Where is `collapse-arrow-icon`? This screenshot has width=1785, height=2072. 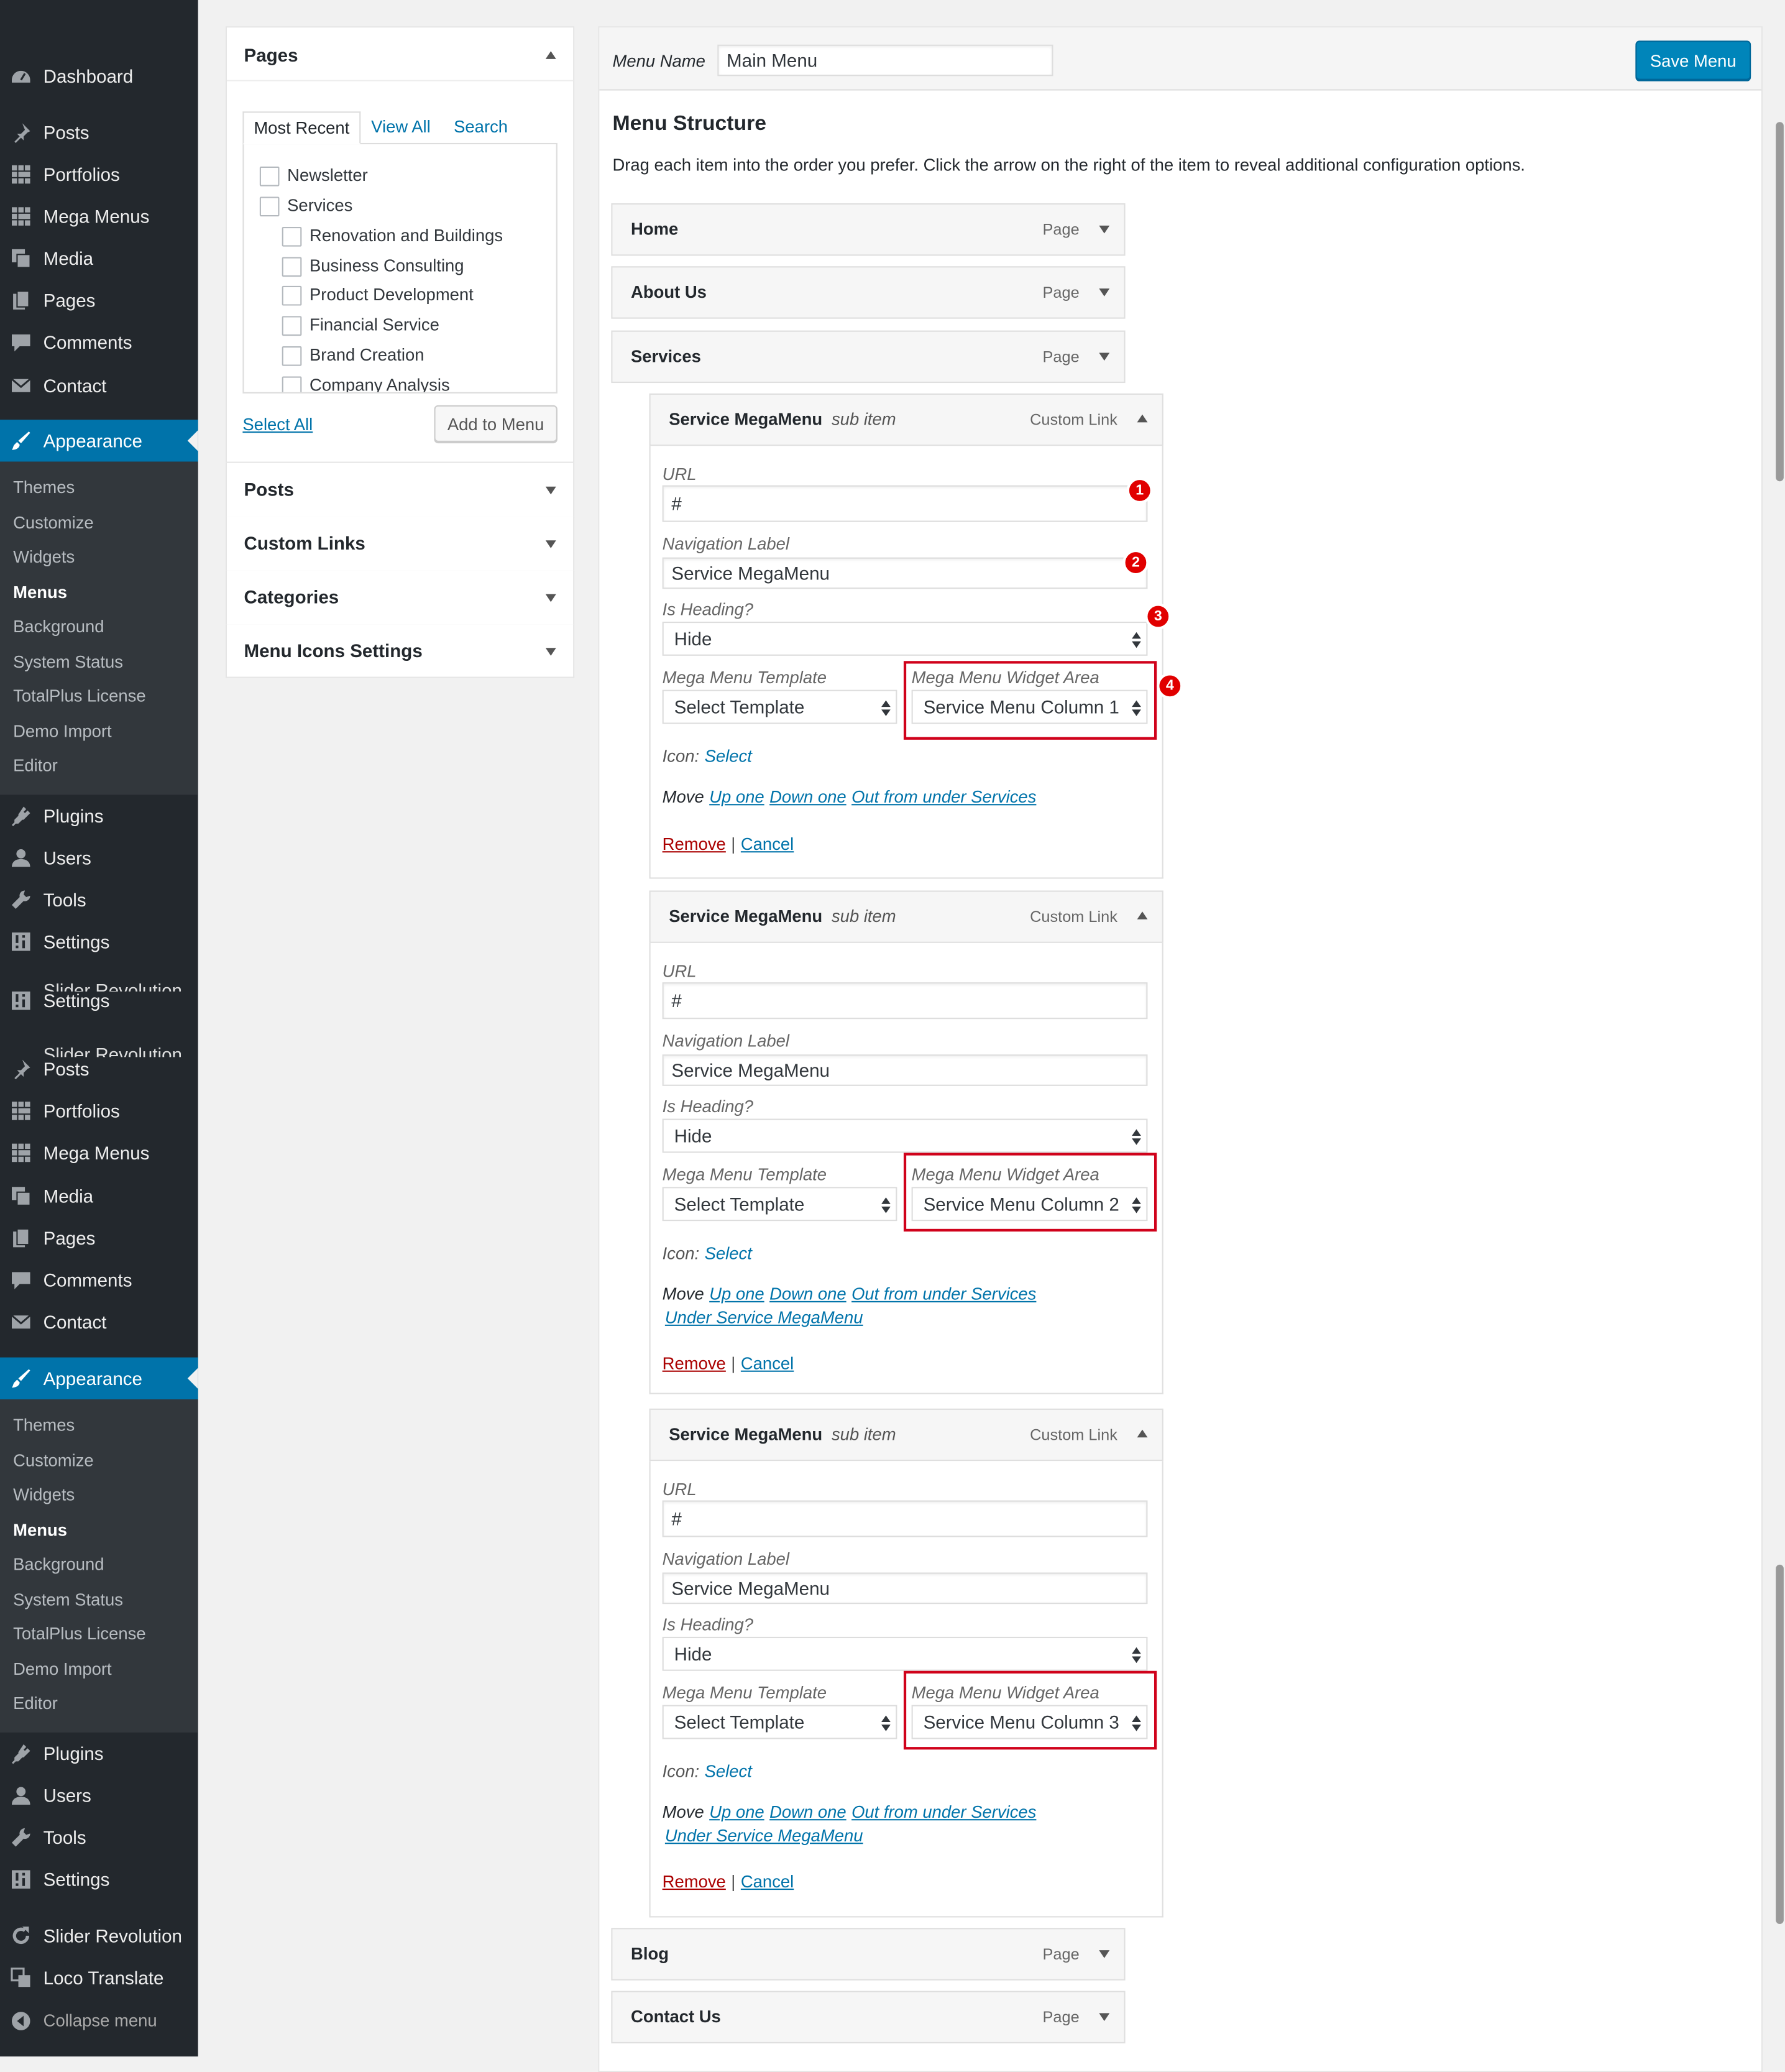 collapse-arrow-icon is located at coordinates (551, 55).